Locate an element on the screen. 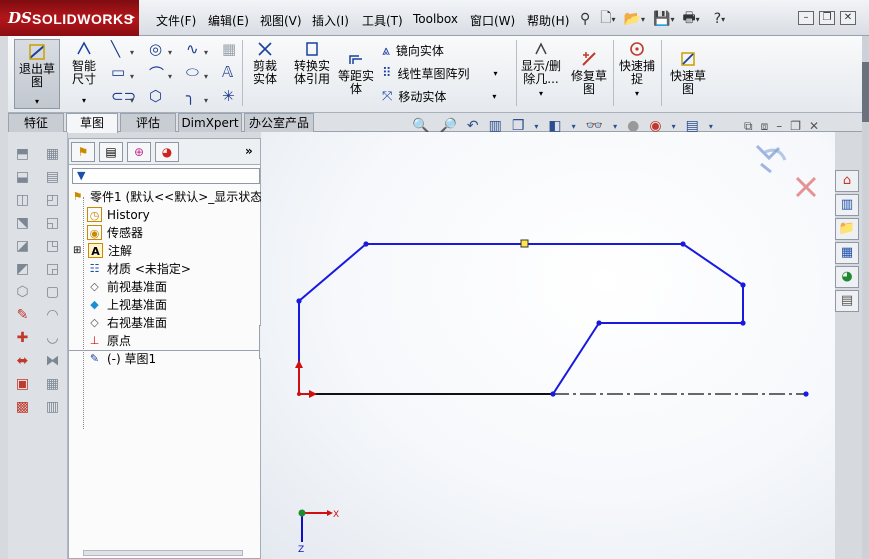  help-icon: ? is located at coordinates (717, 19).